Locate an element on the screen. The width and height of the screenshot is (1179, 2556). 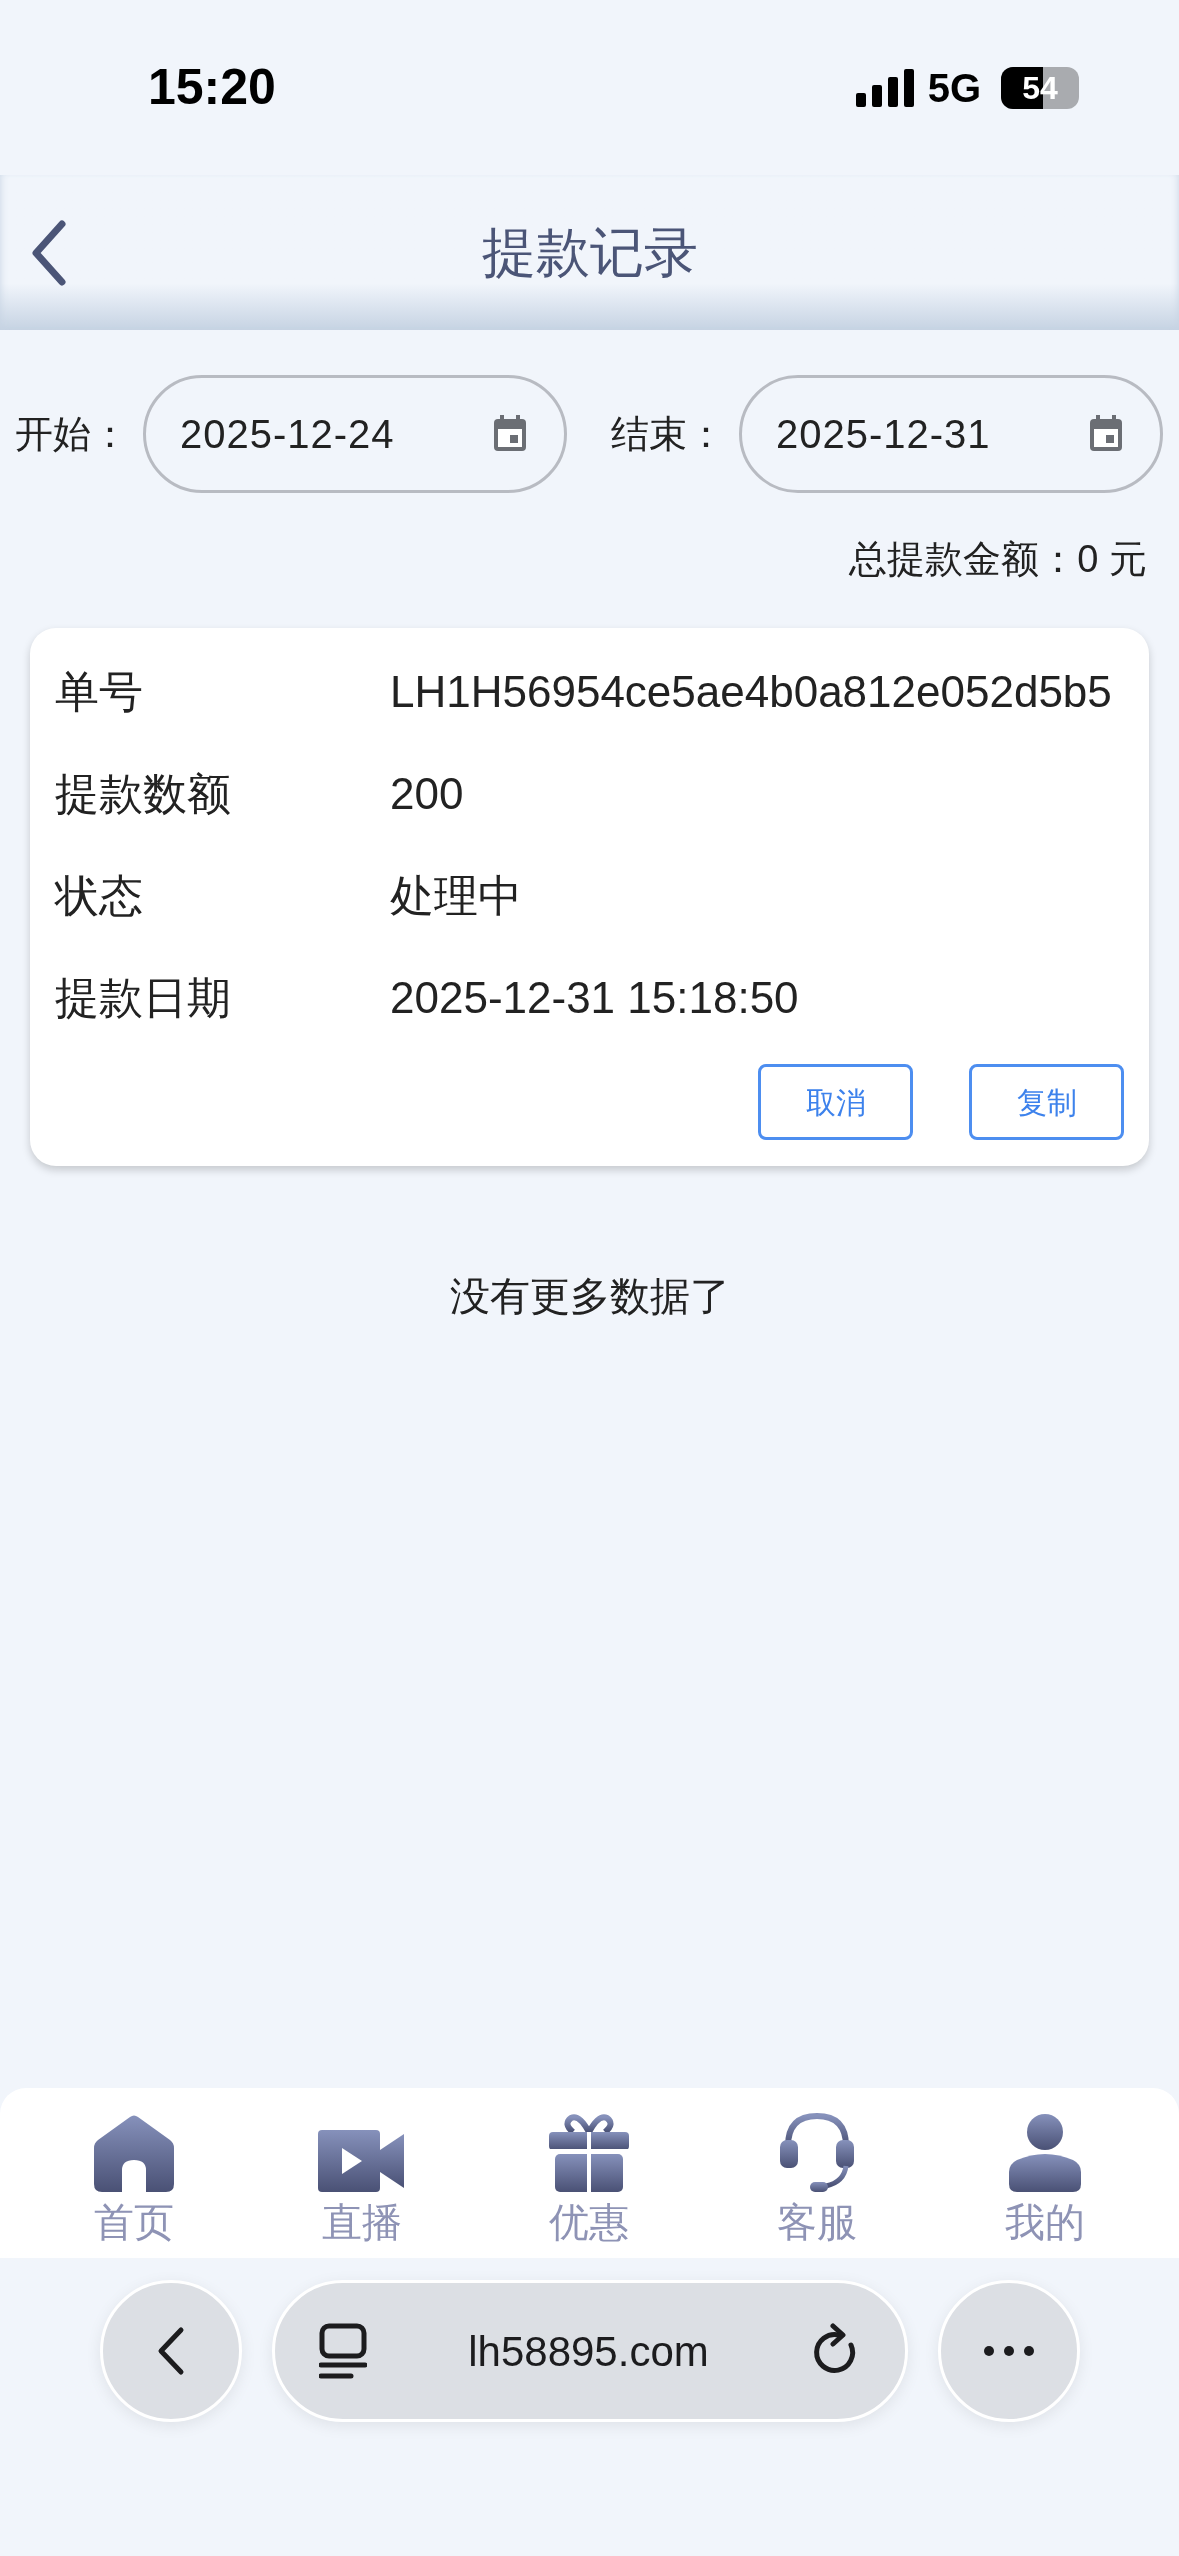
tab-item: 客服 is located at coordinates (817, 2173).